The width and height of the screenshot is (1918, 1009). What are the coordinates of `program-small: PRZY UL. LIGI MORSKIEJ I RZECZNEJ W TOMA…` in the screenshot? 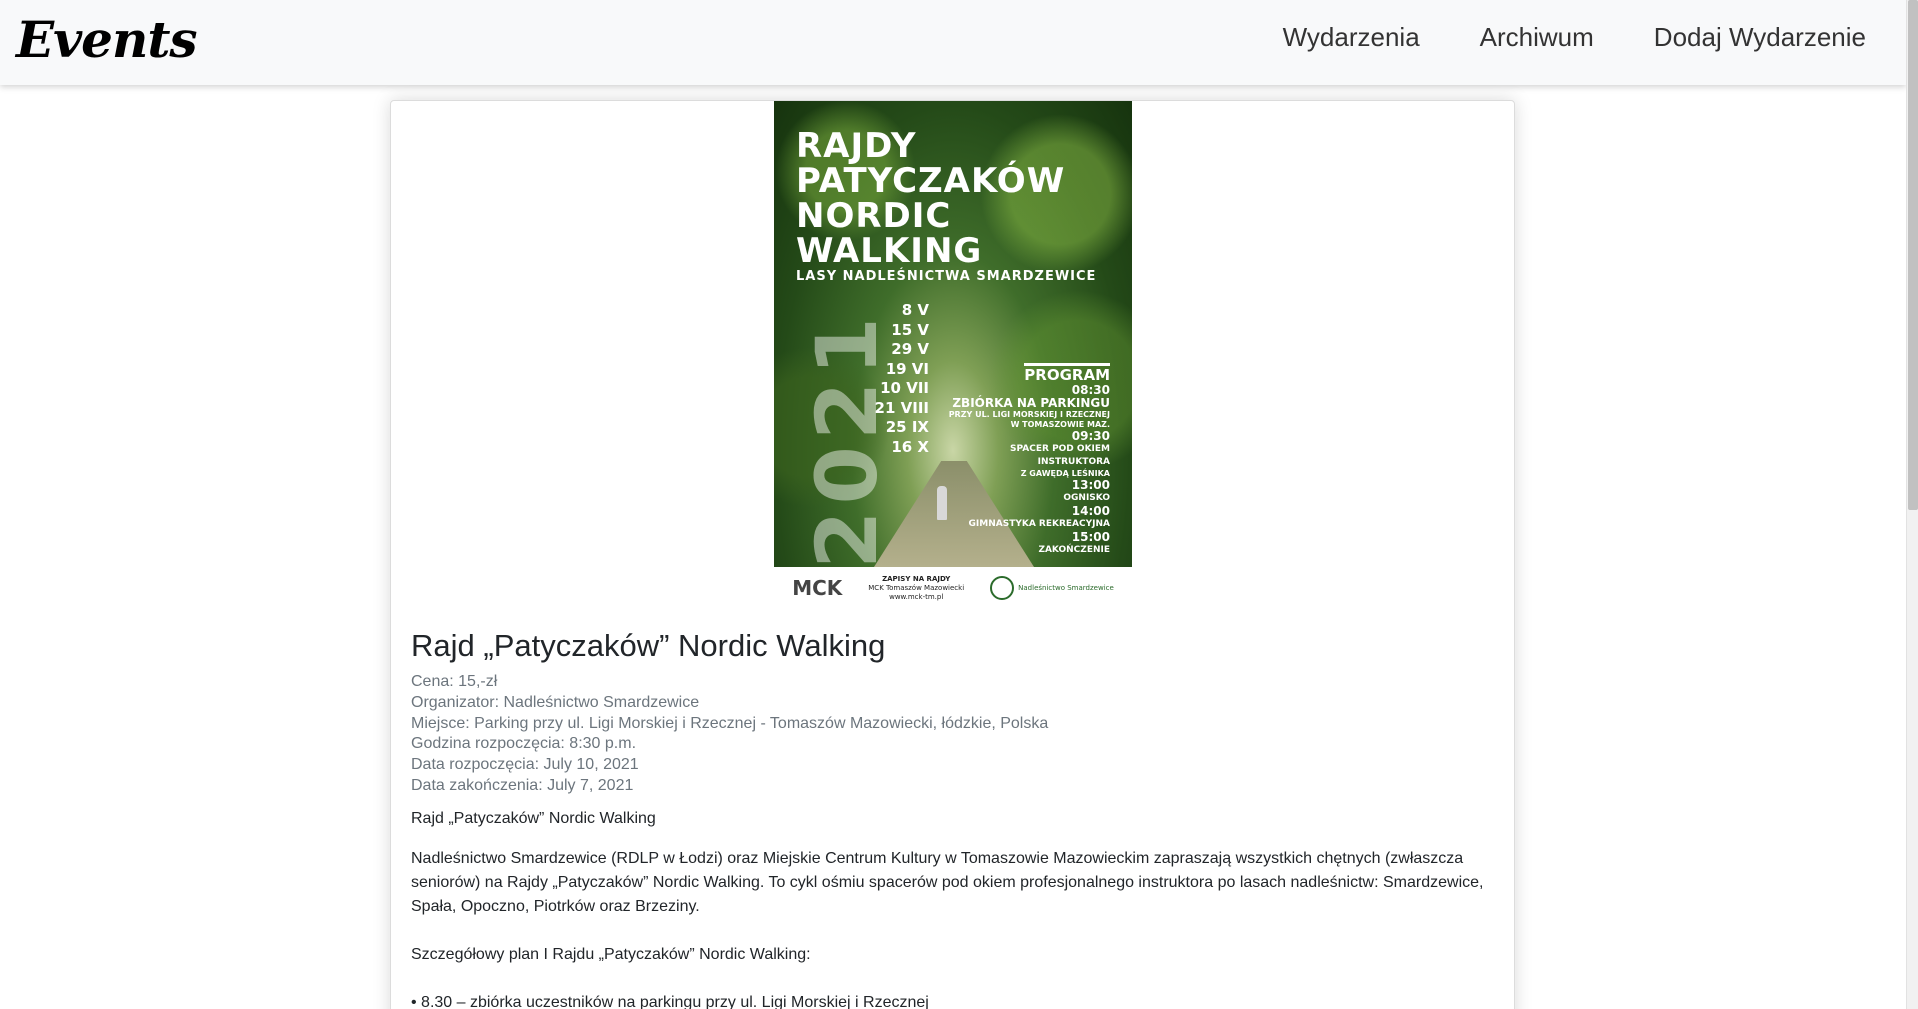 It's located at (1029, 419).